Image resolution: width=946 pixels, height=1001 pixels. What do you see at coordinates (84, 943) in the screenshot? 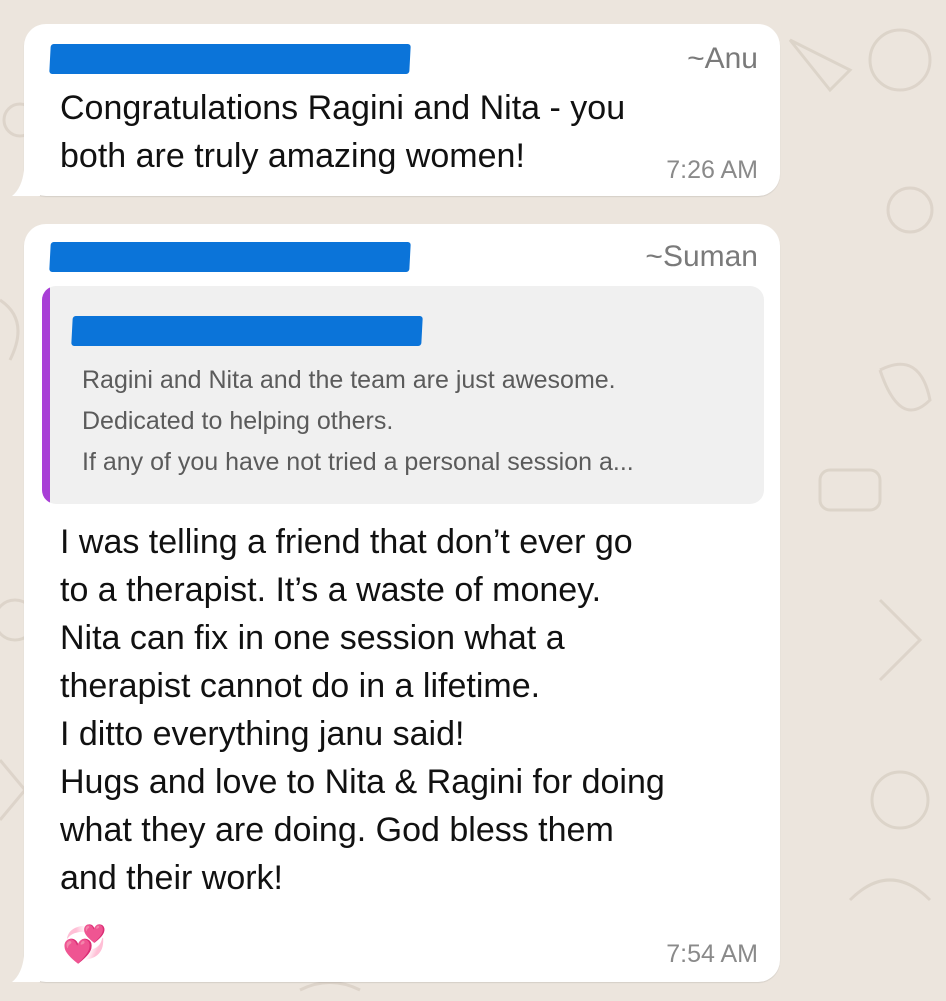
I see `two-hearts-emoji: 💞` at bounding box center [84, 943].